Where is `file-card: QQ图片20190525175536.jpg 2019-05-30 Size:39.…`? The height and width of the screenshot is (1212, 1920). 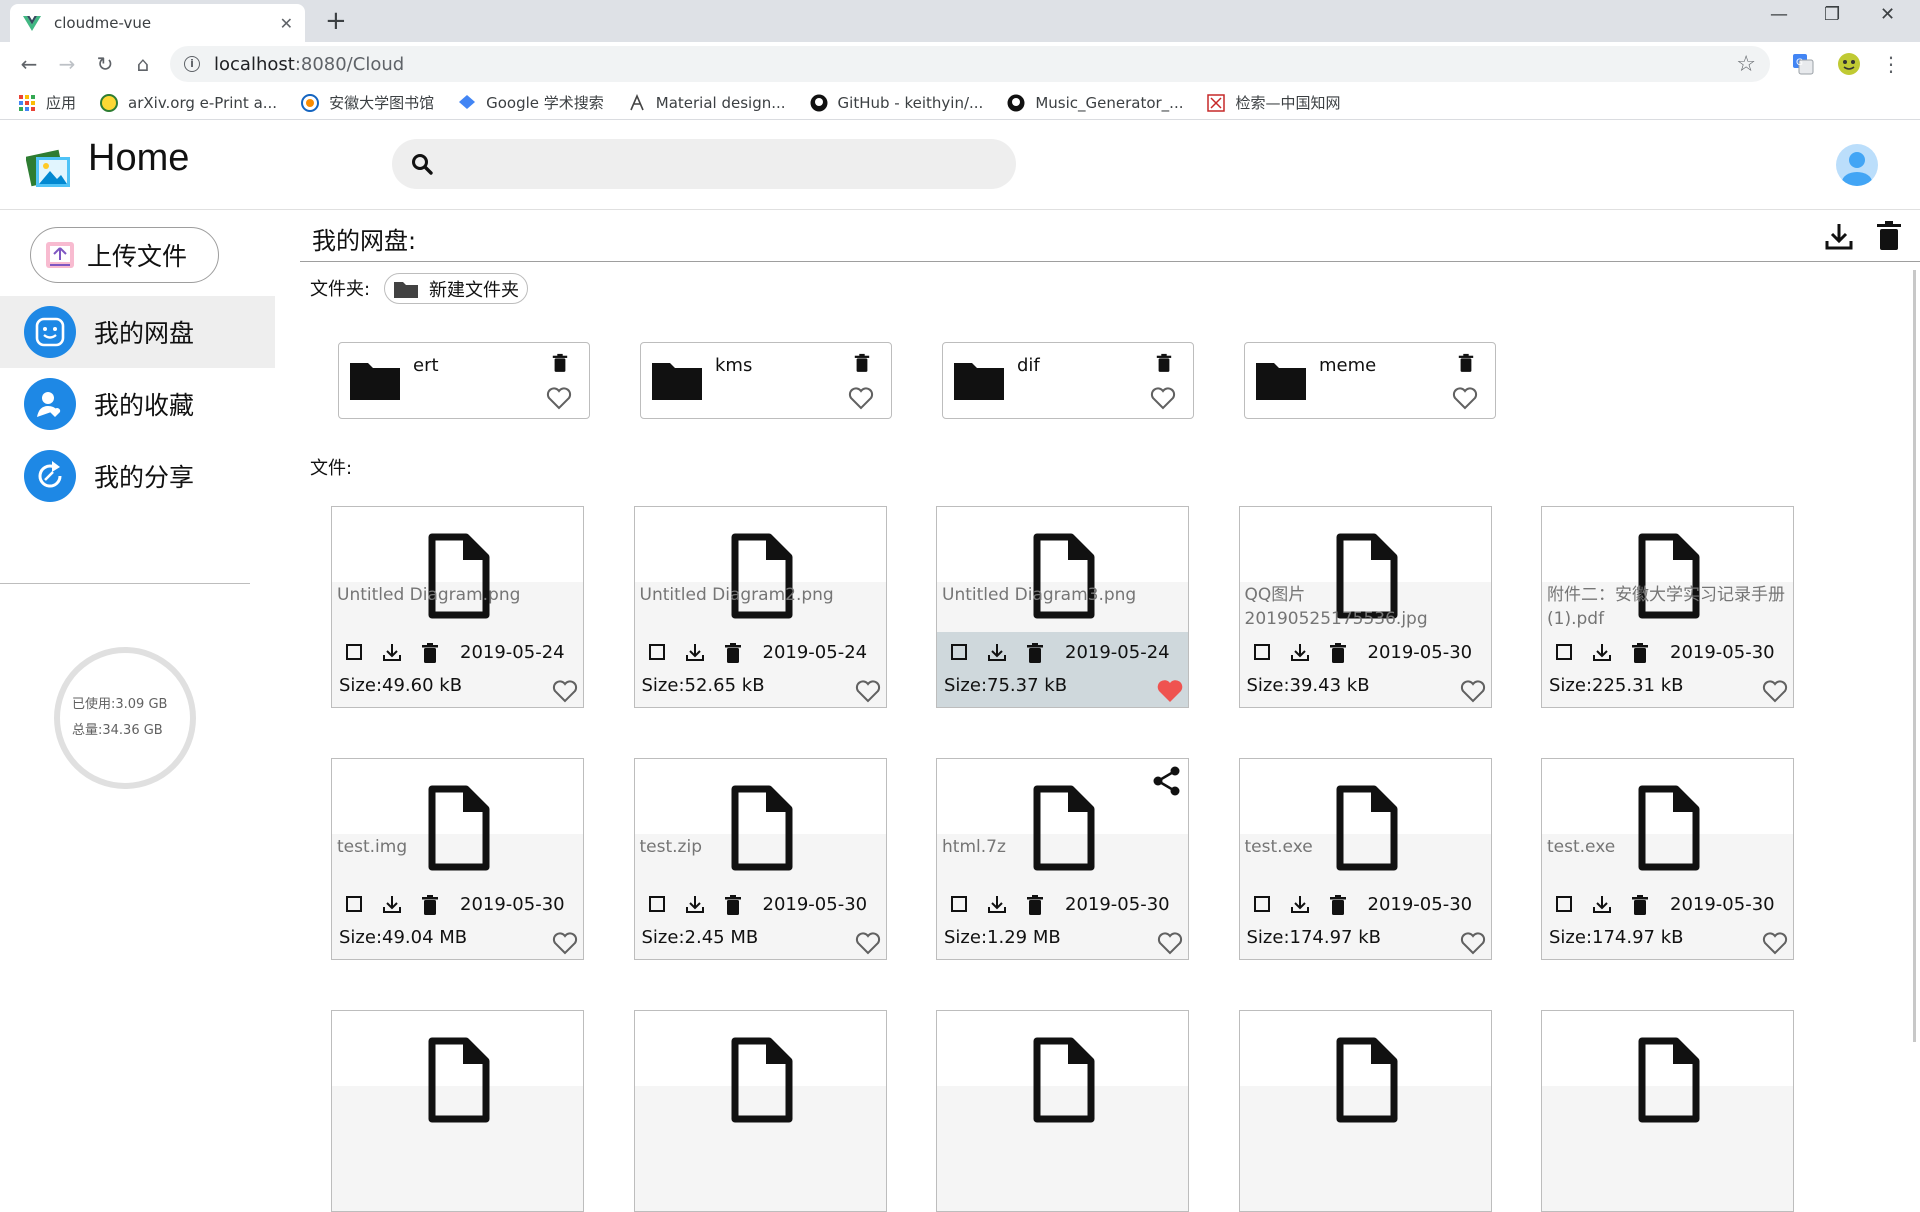
file-card: QQ图片20190525175536.jpg 2019-05-30 Size:39.… is located at coordinates (1365, 607).